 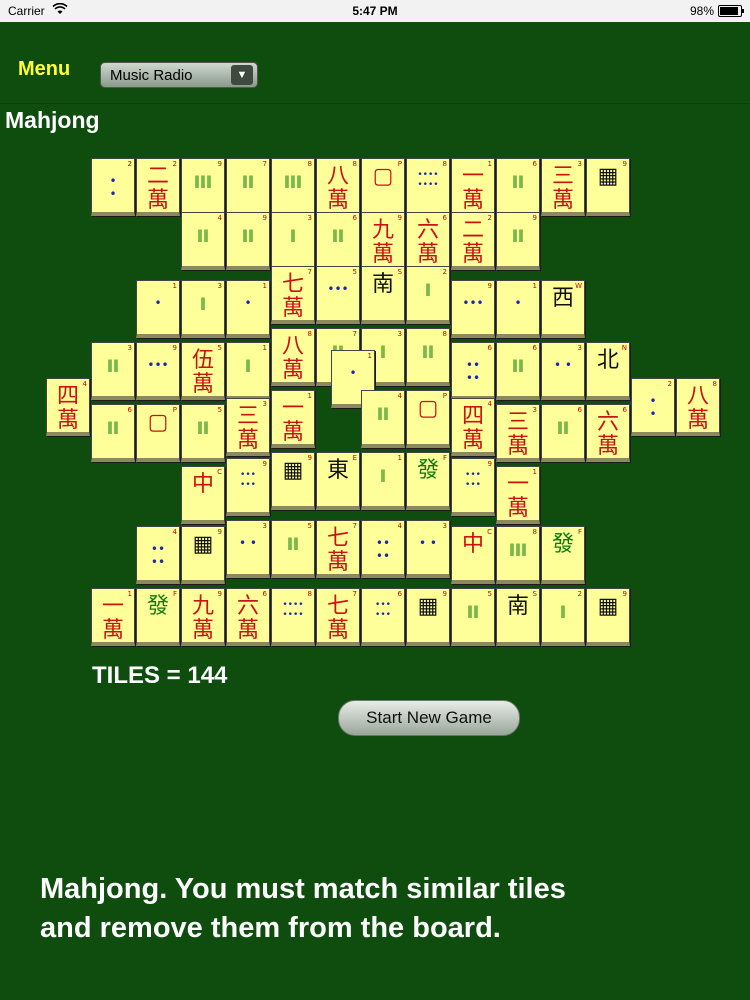 What do you see at coordinates (399, 526) in the screenshot?
I see `tile-corner-label: 4` at bounding box center [399, 526].